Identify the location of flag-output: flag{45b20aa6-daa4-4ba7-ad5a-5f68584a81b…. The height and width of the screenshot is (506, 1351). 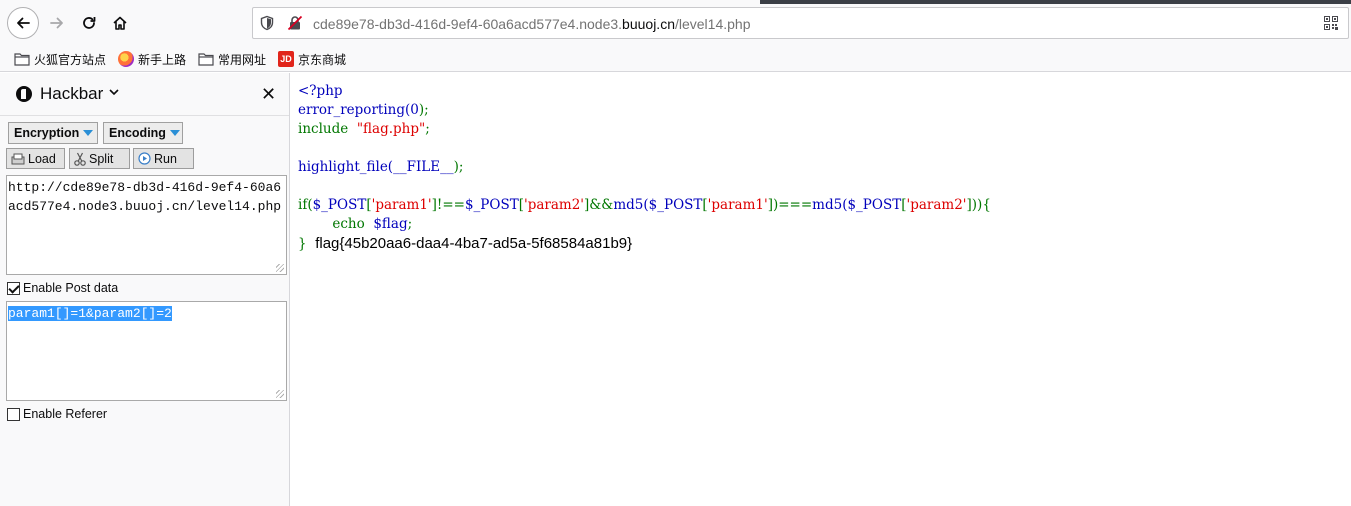
(474, 243).